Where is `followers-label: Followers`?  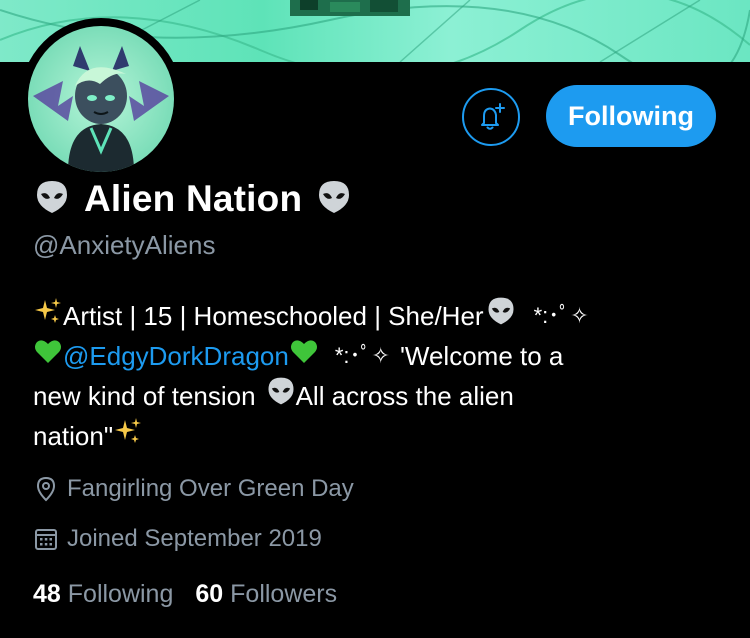 followers-label: Followers is located at coordinates (284, 594).